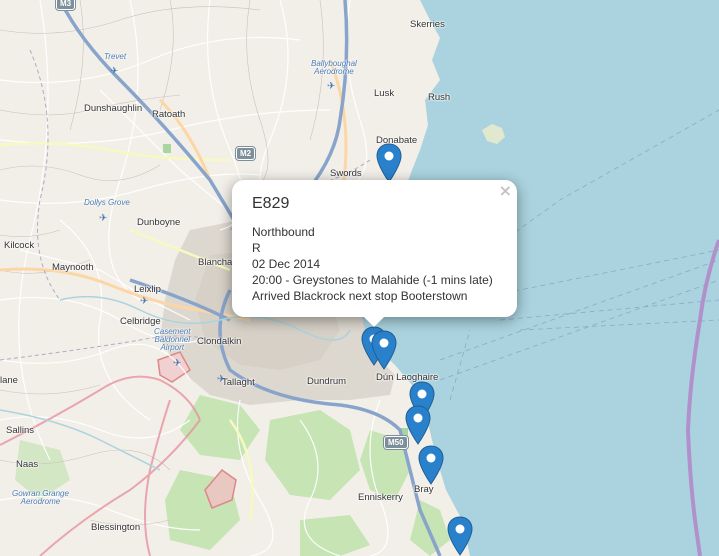 This screenshot has height=556, width=719. What do you see at coordinates (140, 321) in the screenshot?
I see `place-label-celbridge: Celbridge` at bounding box center [140, 321].